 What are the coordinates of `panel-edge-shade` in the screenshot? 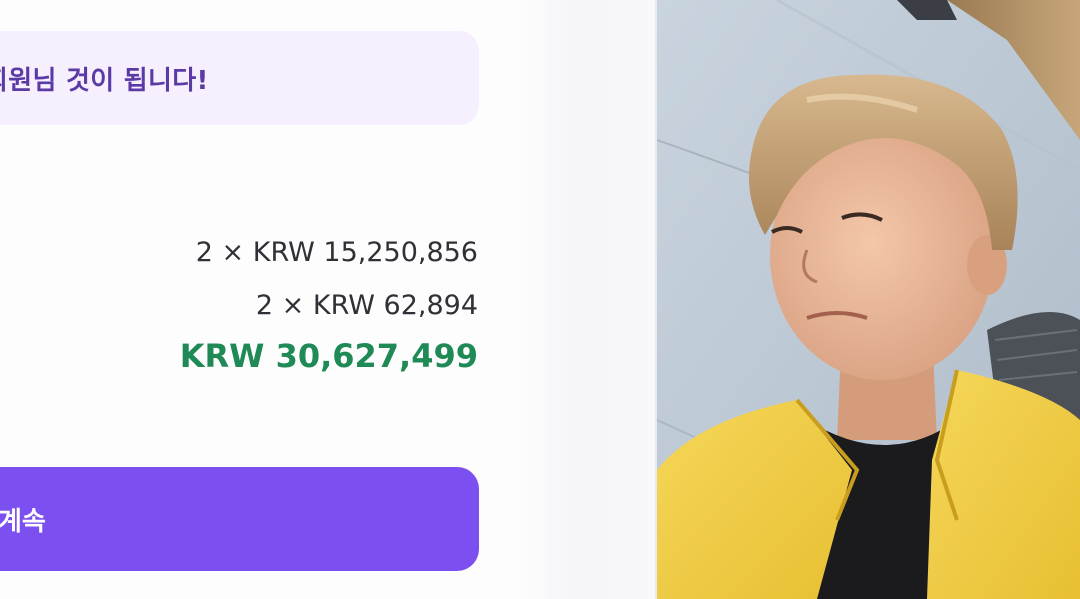 It's located at (586, 299).